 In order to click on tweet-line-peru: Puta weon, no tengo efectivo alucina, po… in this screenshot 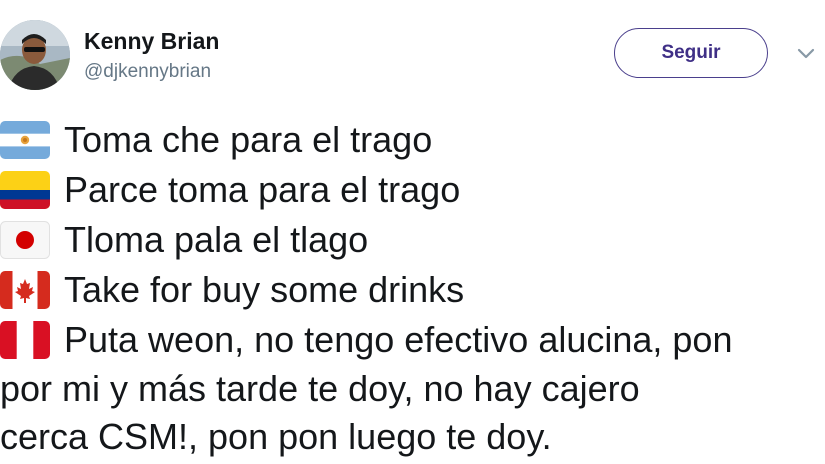, I will do `click(412, 340)`.